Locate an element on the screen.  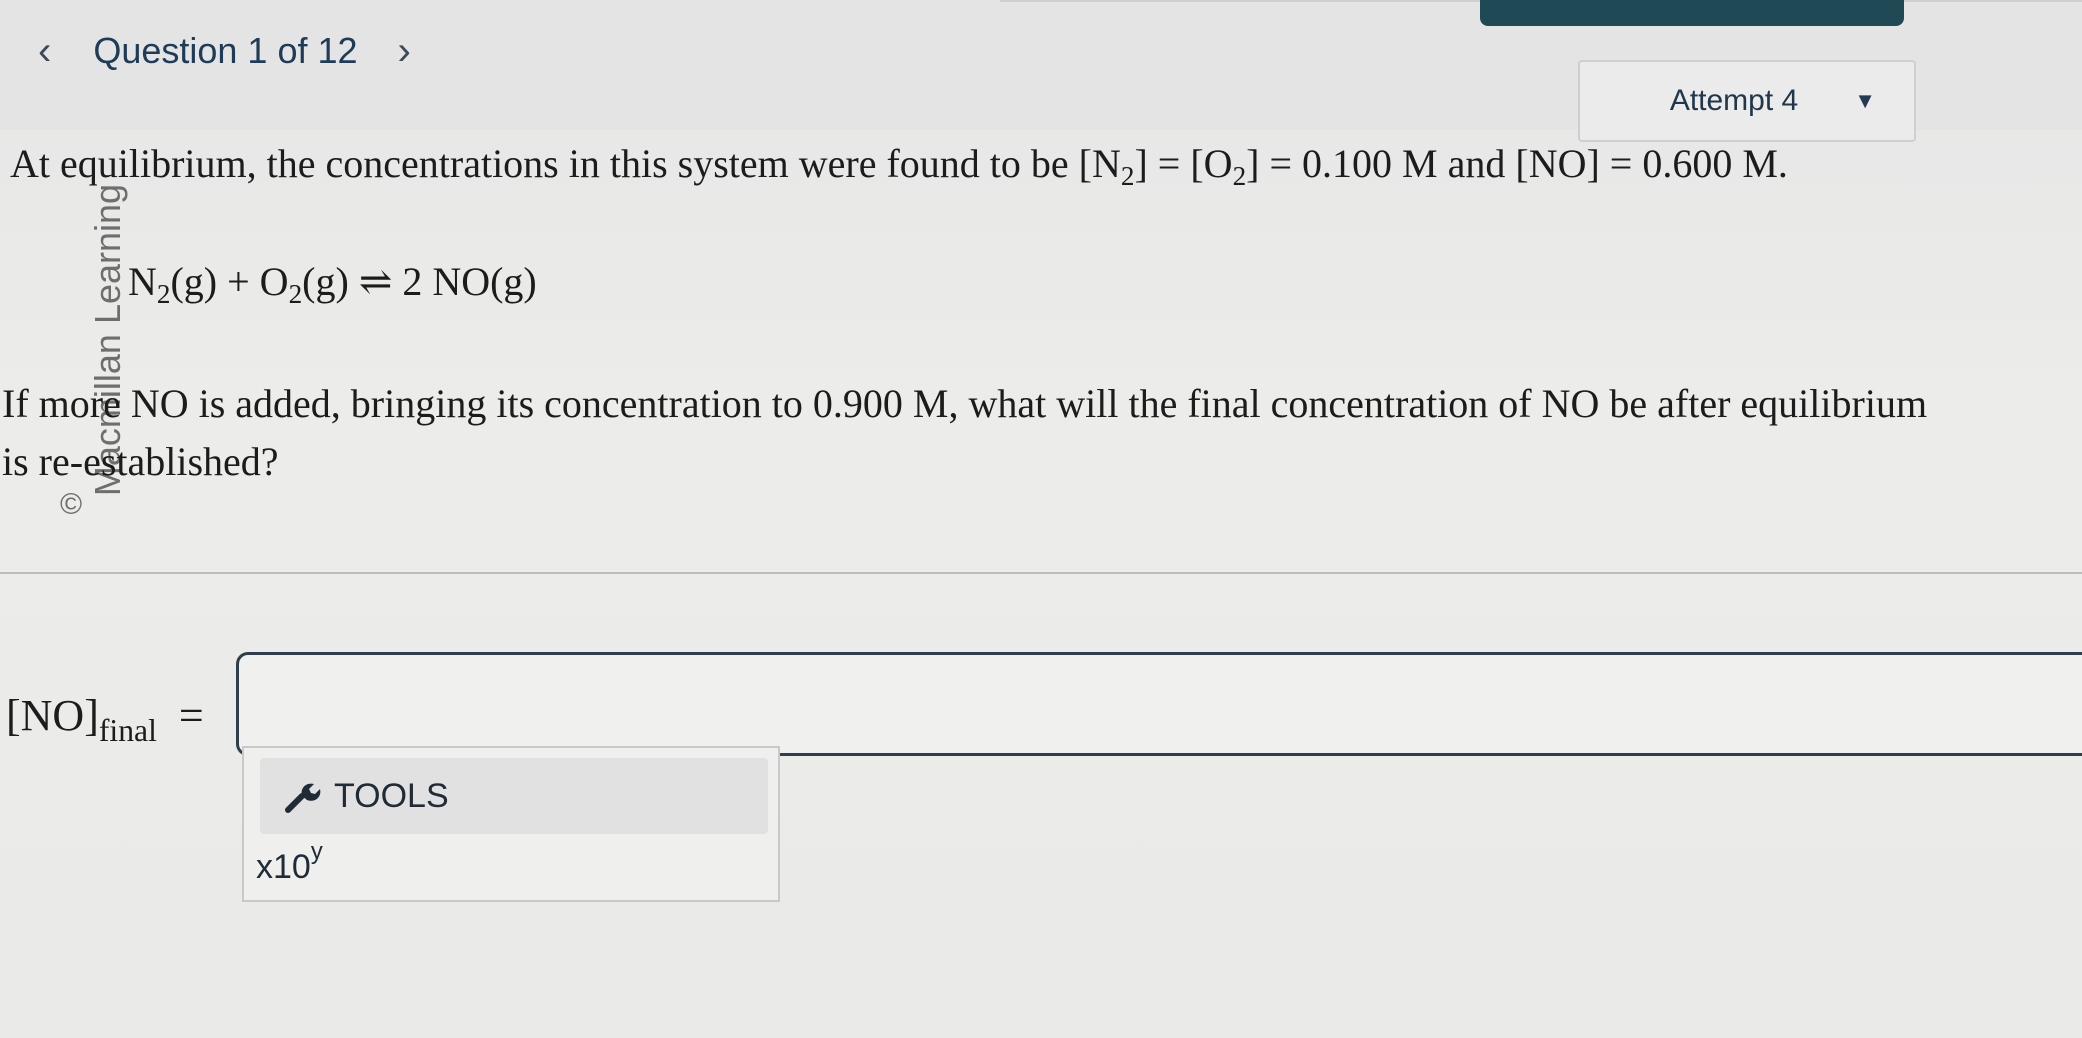
tools-panel: TOOLS x10y is located at coordinates (511, 824).